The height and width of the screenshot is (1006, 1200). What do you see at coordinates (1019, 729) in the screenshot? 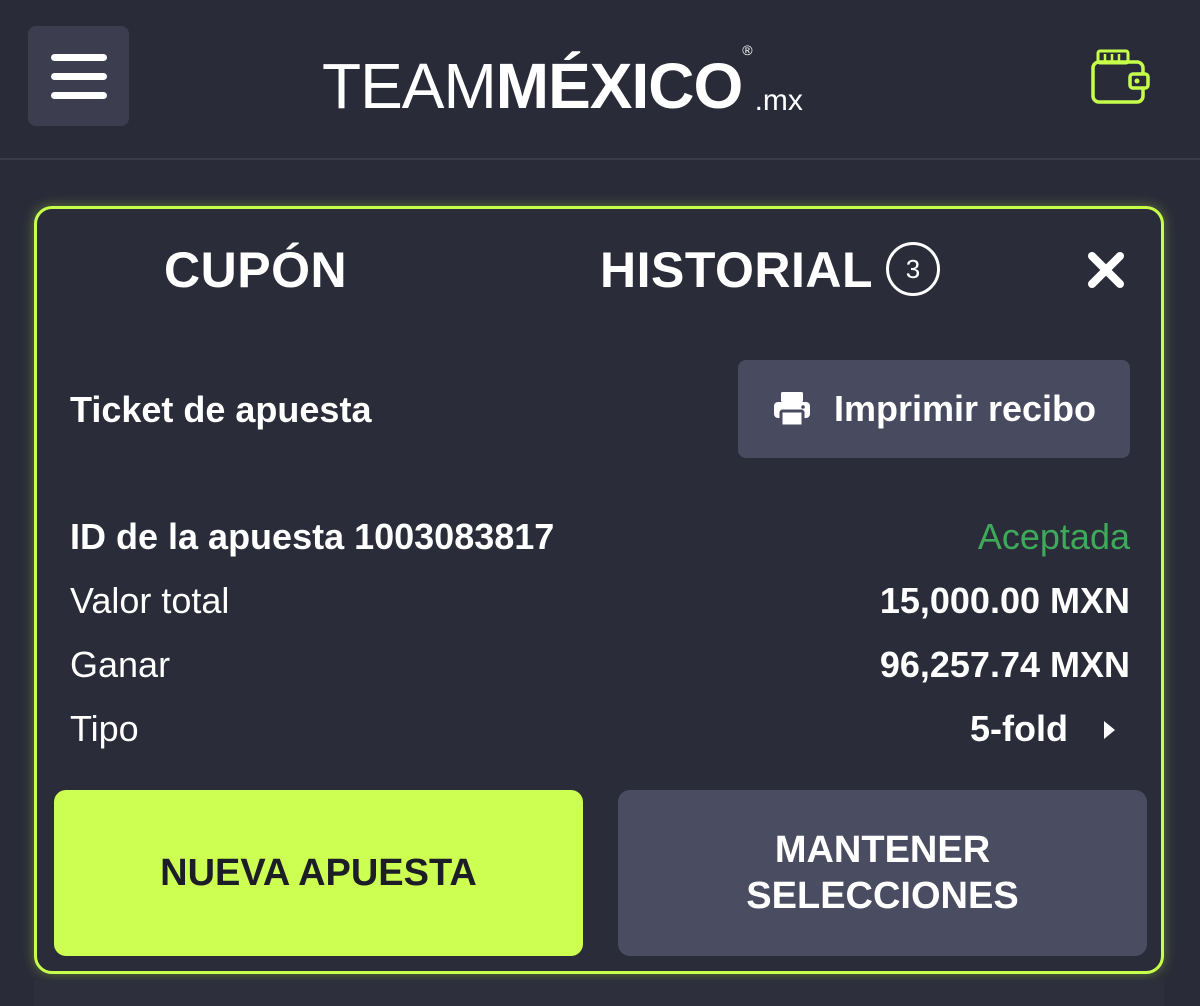
I see `bet-type-value: 5-fold` at bounding box center [1019, 729].